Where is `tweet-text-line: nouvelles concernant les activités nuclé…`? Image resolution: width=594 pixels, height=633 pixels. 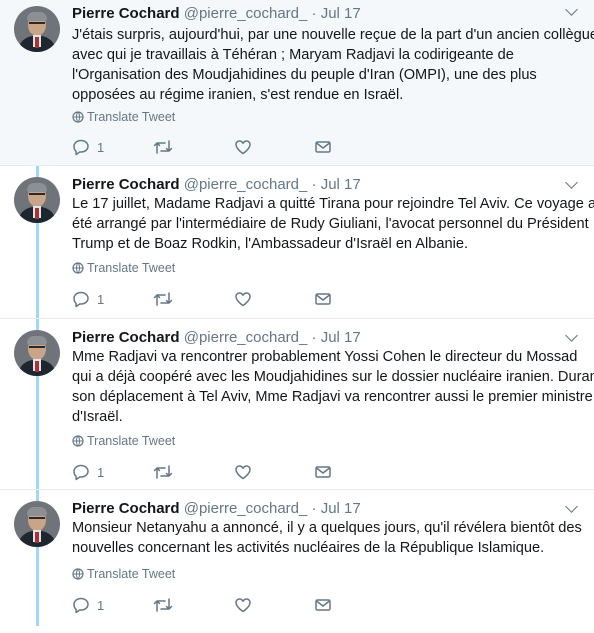 tweet-text-line: nouvelles concernant les activités nuclé… is located at coordinates (308, 548).